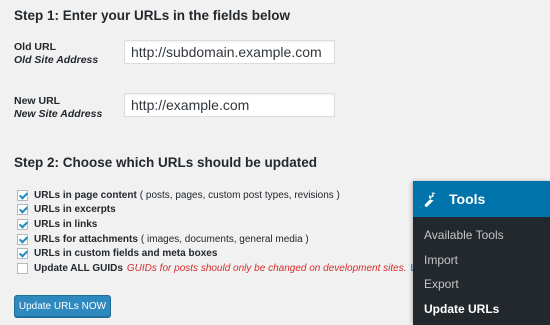 This screenshot has width=550, height=325. Describe the element at coordinates (22, 268) in the screenshot. I see `checkbox-guids` at that location.